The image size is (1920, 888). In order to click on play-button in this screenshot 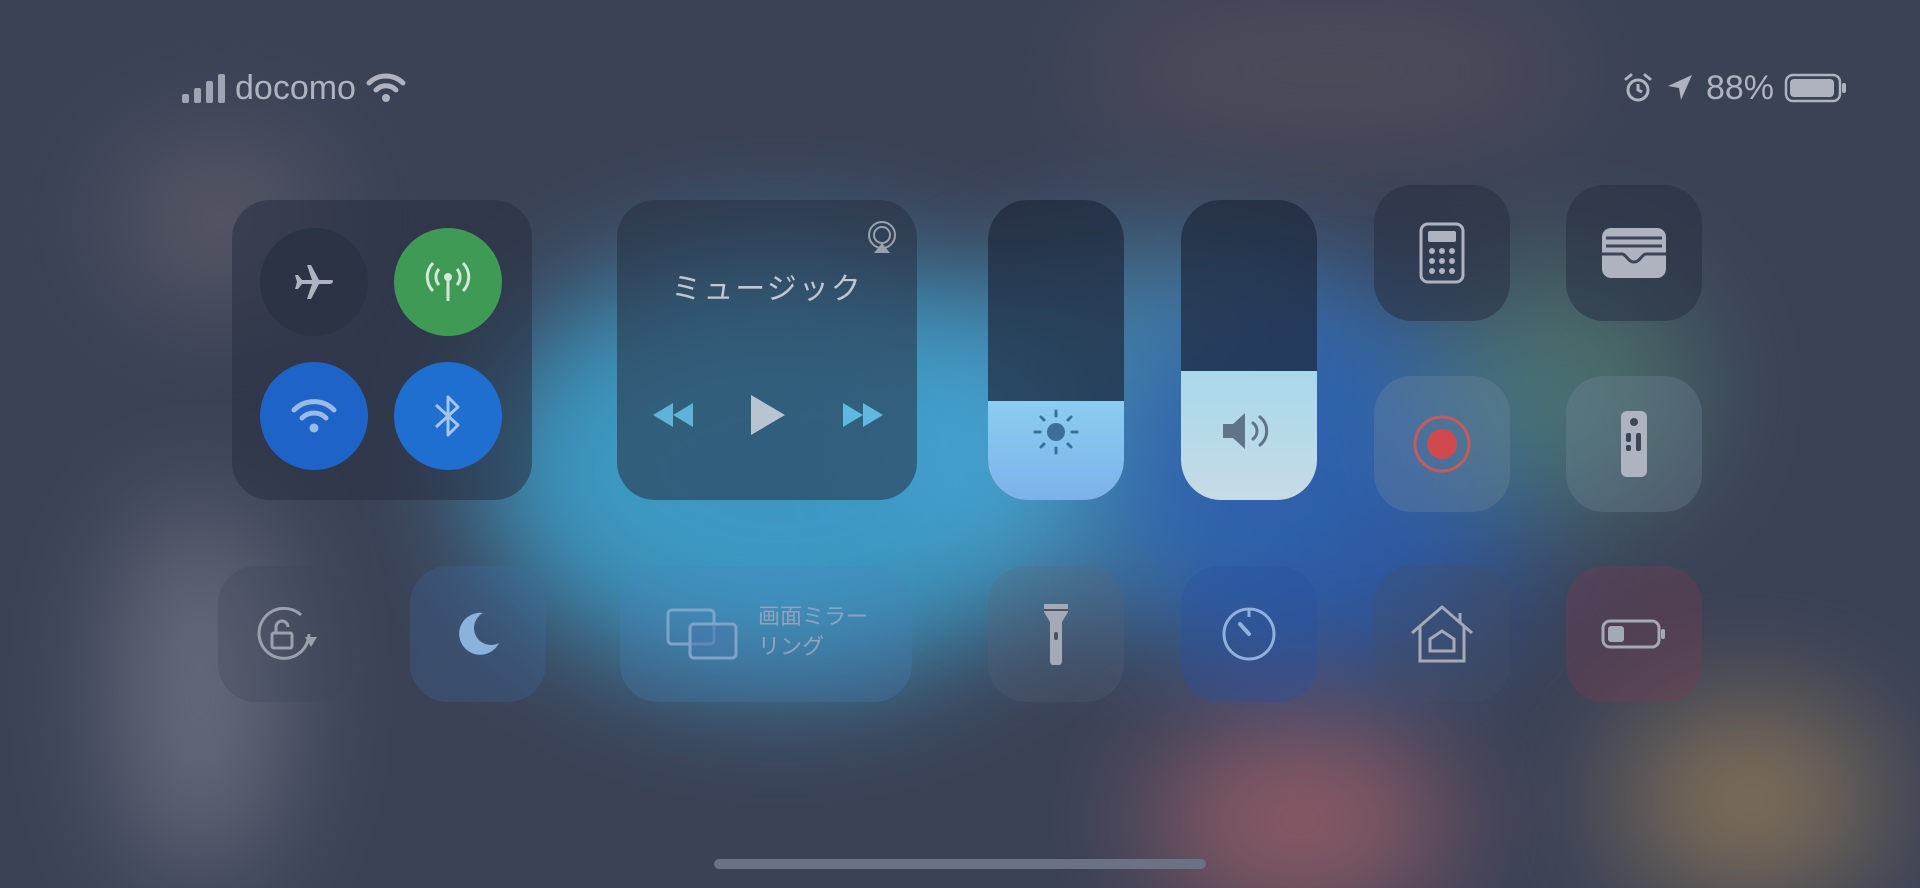, I will do `click(767, 415)`.